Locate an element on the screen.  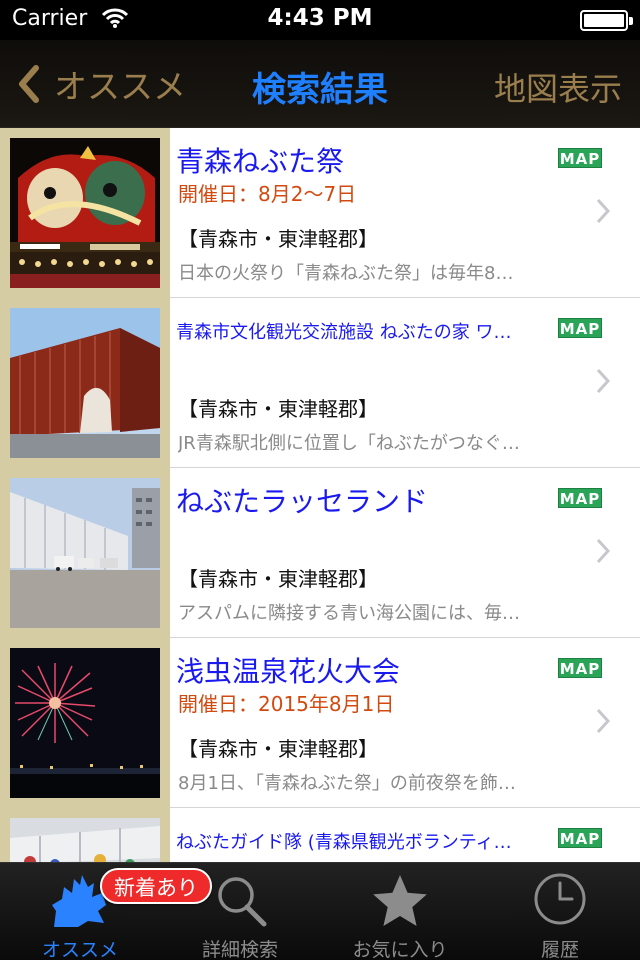
list-item: ねぶたガイド隊 (青森県観光ボランティ… MAP is located at coordinates (320, 835).